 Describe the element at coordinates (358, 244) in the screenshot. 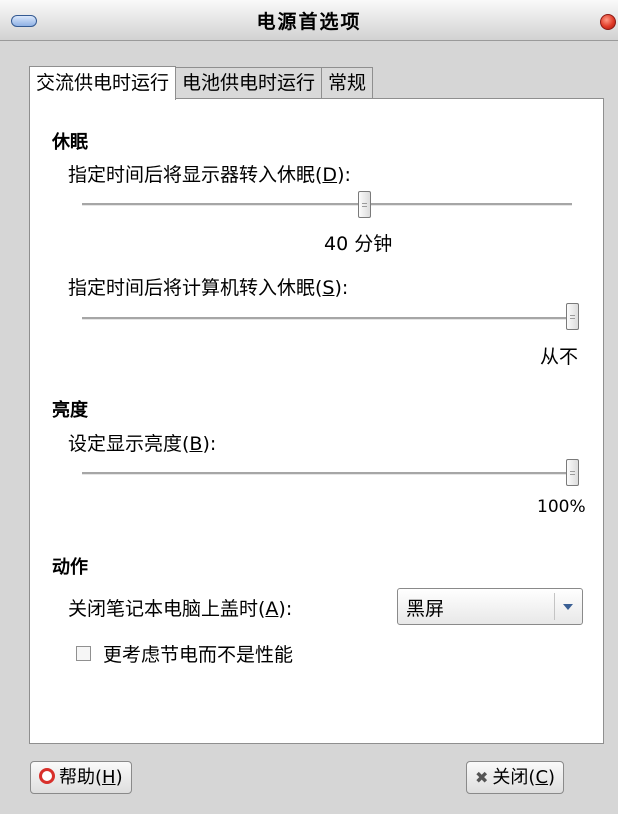

I see `display-sleep-value: 40 分钟` at that location.